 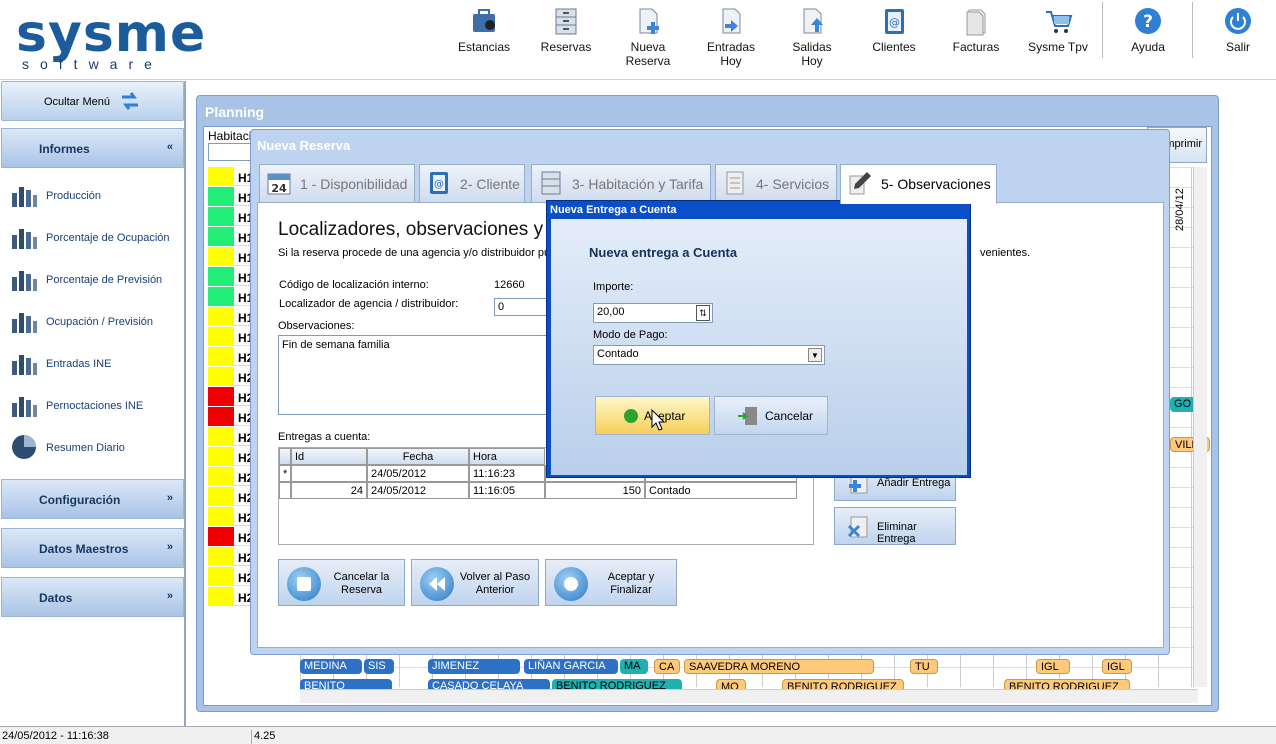 What do you see at coordinates (507, 490) in the screenshot?
I see `grid-cell-hora: 11:16:05` at bounding box center [507, 490].